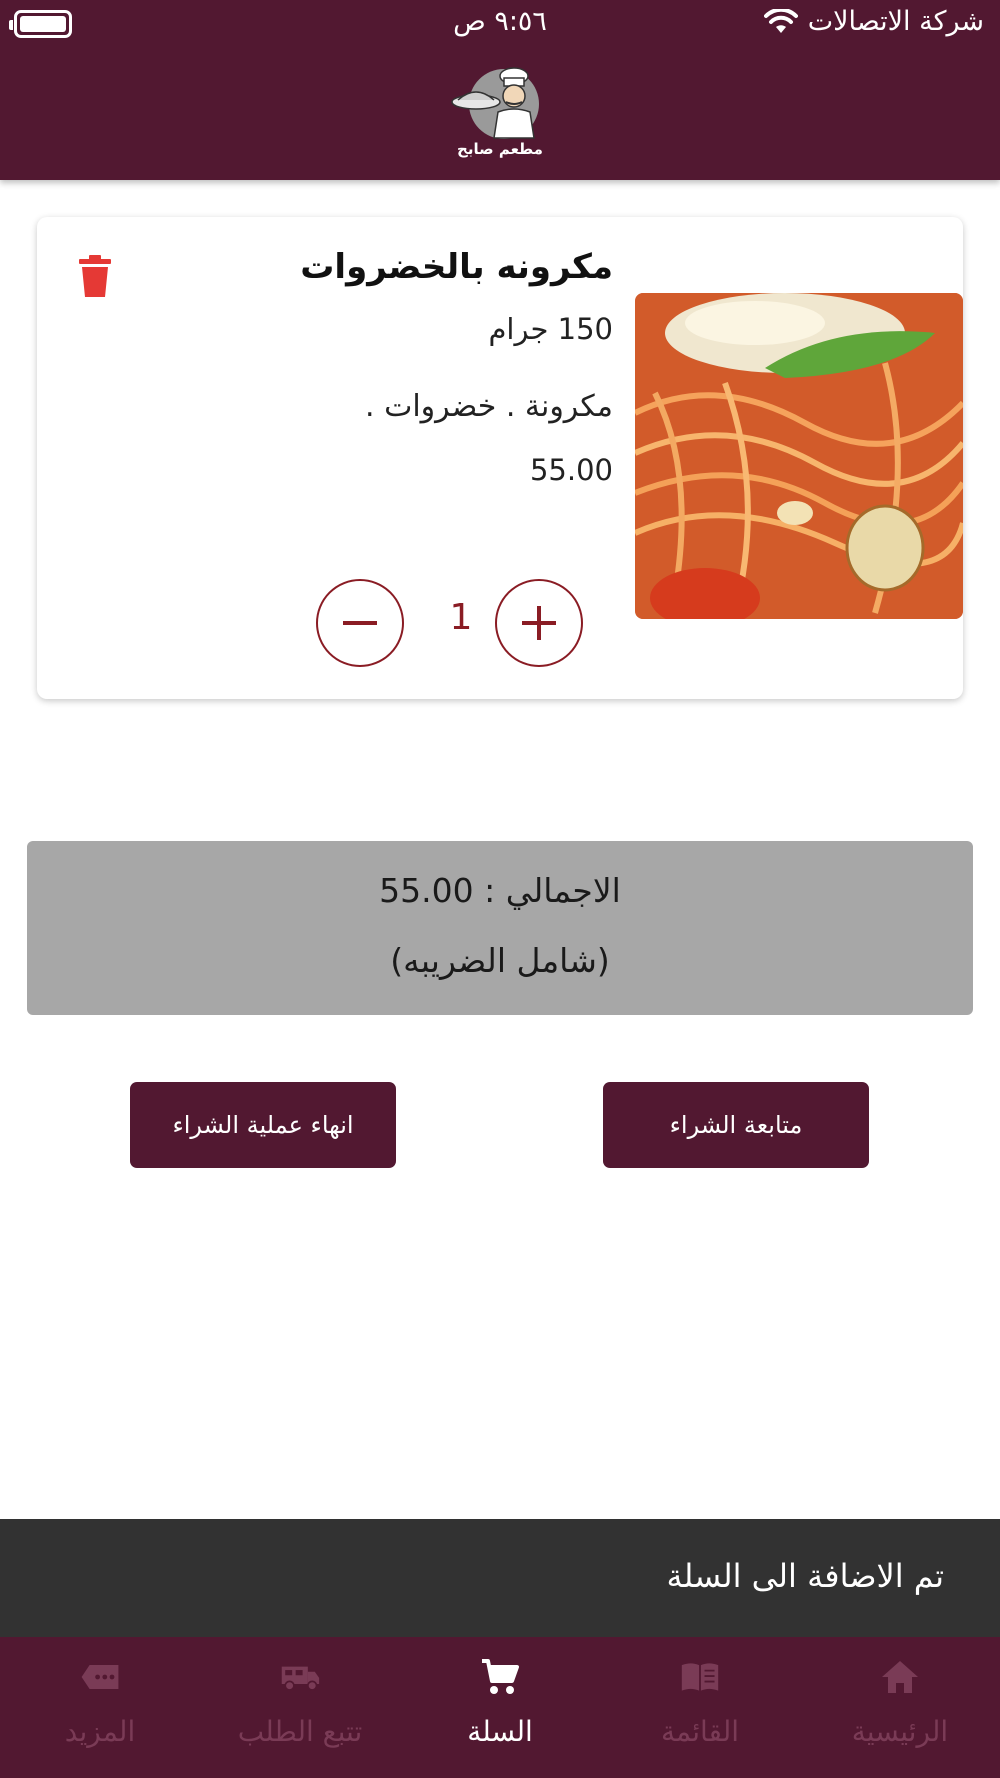 The width and height of the screenshot is (1000, 1778). I want to click on total-summary: الاجمالي : 55.00 (شامل الضريبه), so click(500, 928).